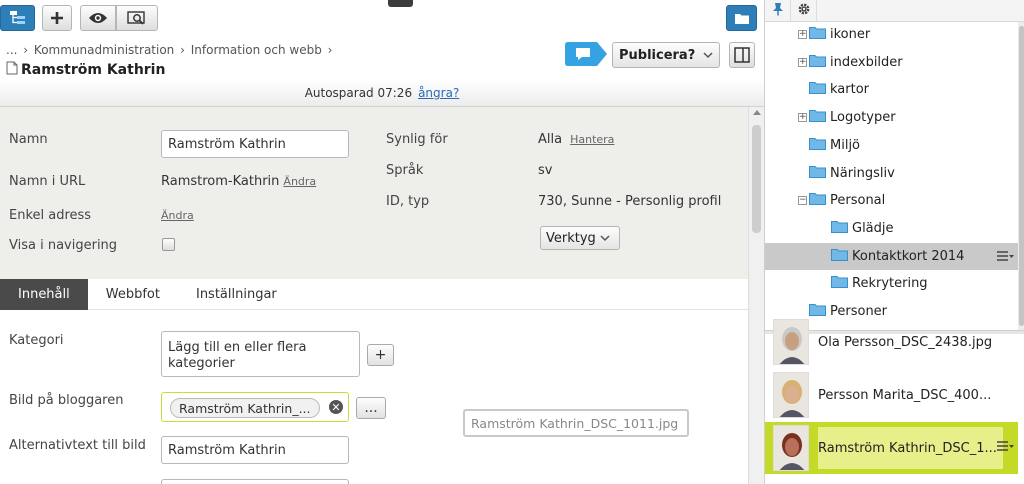 The height and width of the screenshot is (484, 1024). I want to click on visible-for-value: Alla Hantera, so click(576, 139).